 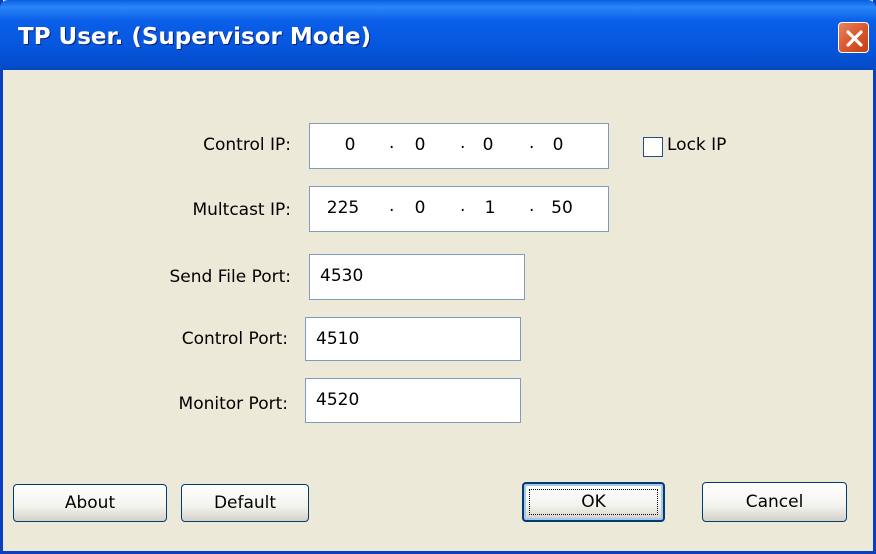 What do you see at coordinates (459, 209) in the screenshot?
I see `multicast-ip-input: 225 . 0 . 1 . 50` at bounding box center [459, 209].